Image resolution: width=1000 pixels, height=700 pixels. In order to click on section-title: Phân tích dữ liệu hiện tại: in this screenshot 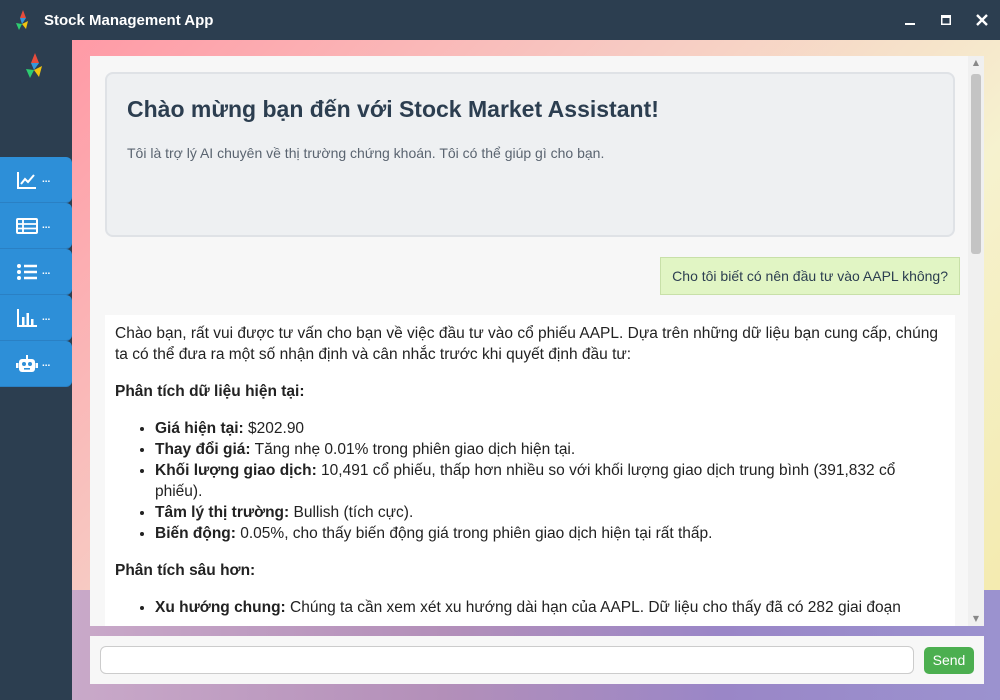, I will do `click(210, 391)`.